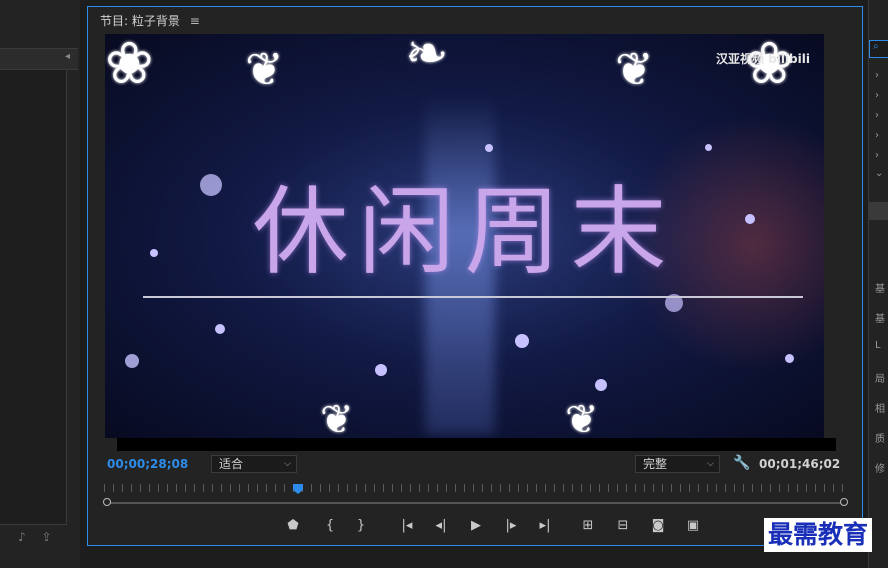 The image size is (888, 568). Describe the element at coordinates (762, 59) in the screenshot. I see `video-watermark: 汉亚视频 bilibili` at that location.